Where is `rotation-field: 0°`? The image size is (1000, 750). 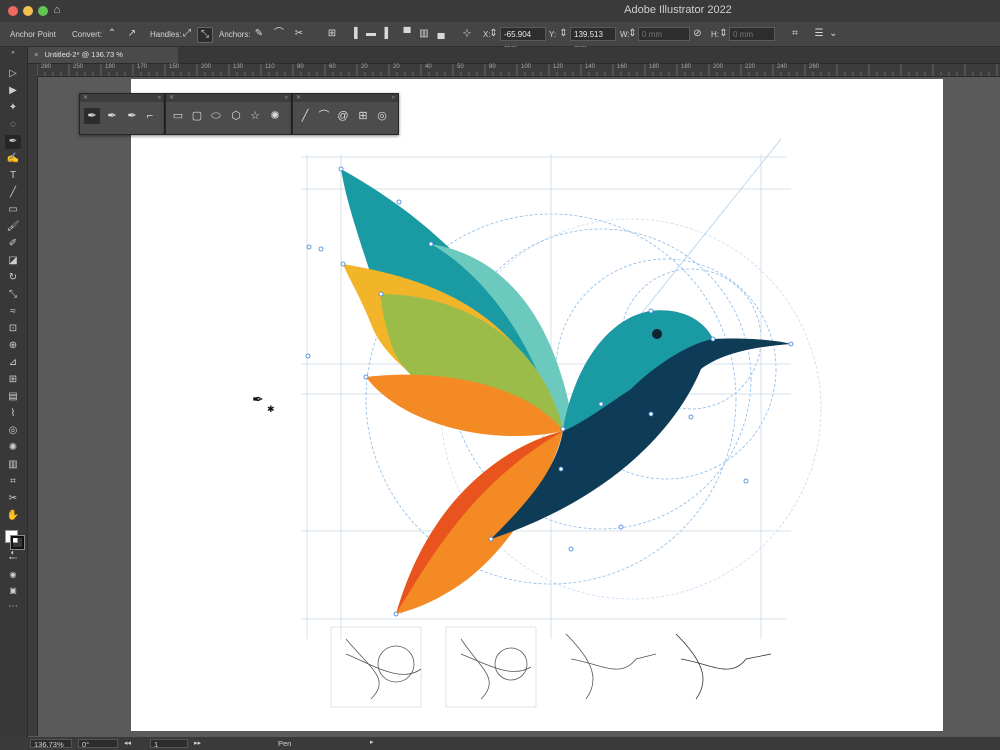 rotation-field: 0° is located at coordinates (98, 744).